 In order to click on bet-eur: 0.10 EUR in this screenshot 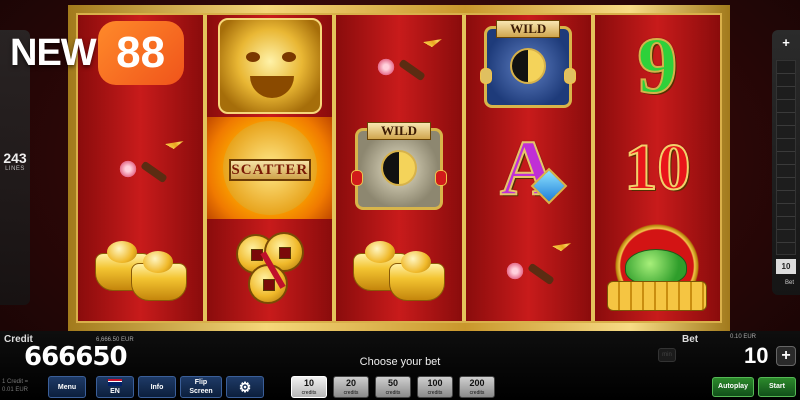, I will do `click(743, 337)`.